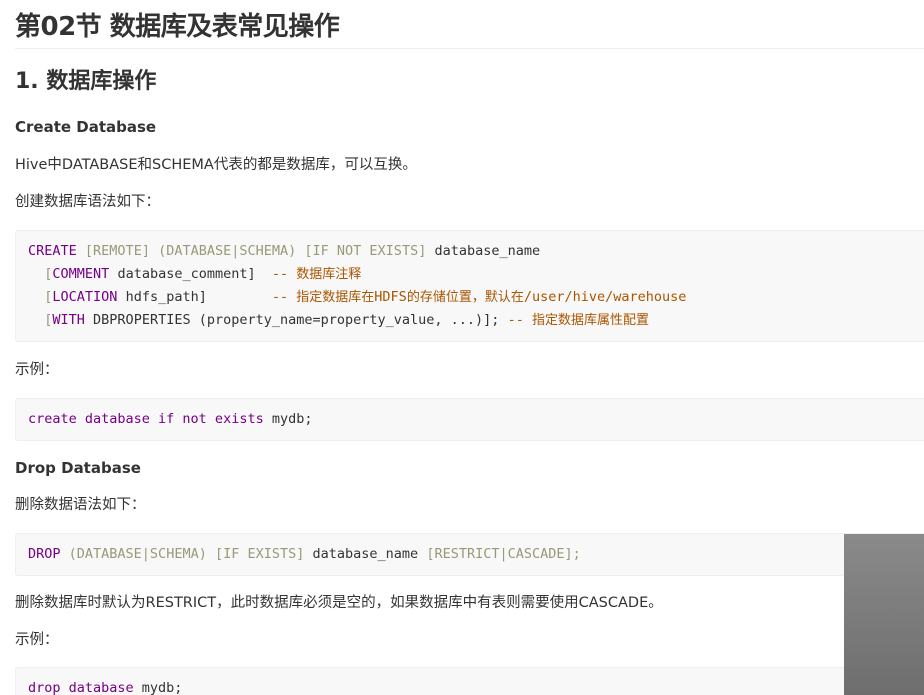  What do you see at coordinates (87, 202) in the screenshot?
I see `paragraph-create-syntax-intro: 创建数据库语法如下：` at bounding box center [87, 202].